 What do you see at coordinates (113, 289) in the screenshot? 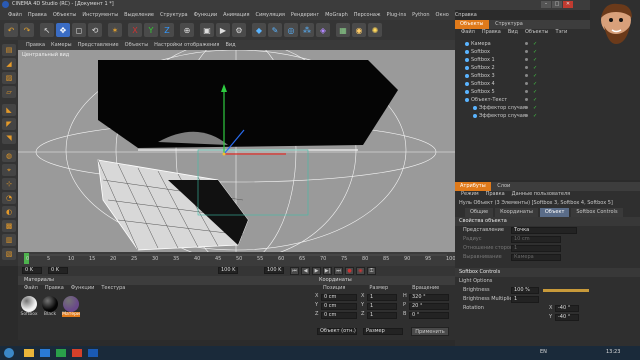
I see `materials-menu-item: Текстура` at bounding box center [113, 289].